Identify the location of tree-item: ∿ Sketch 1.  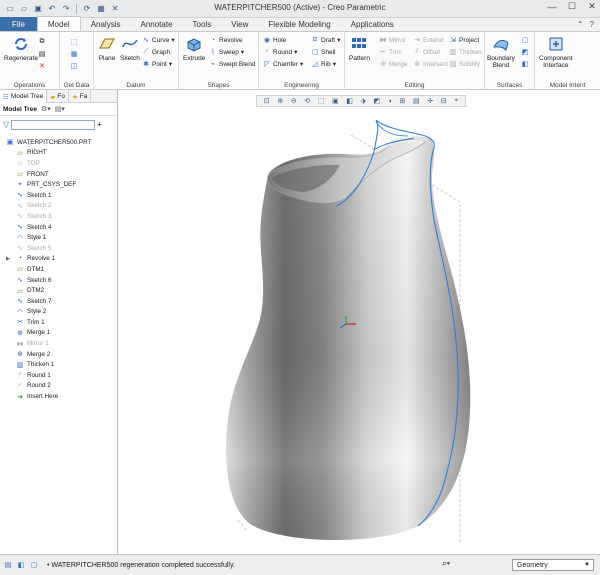
(58, 195).